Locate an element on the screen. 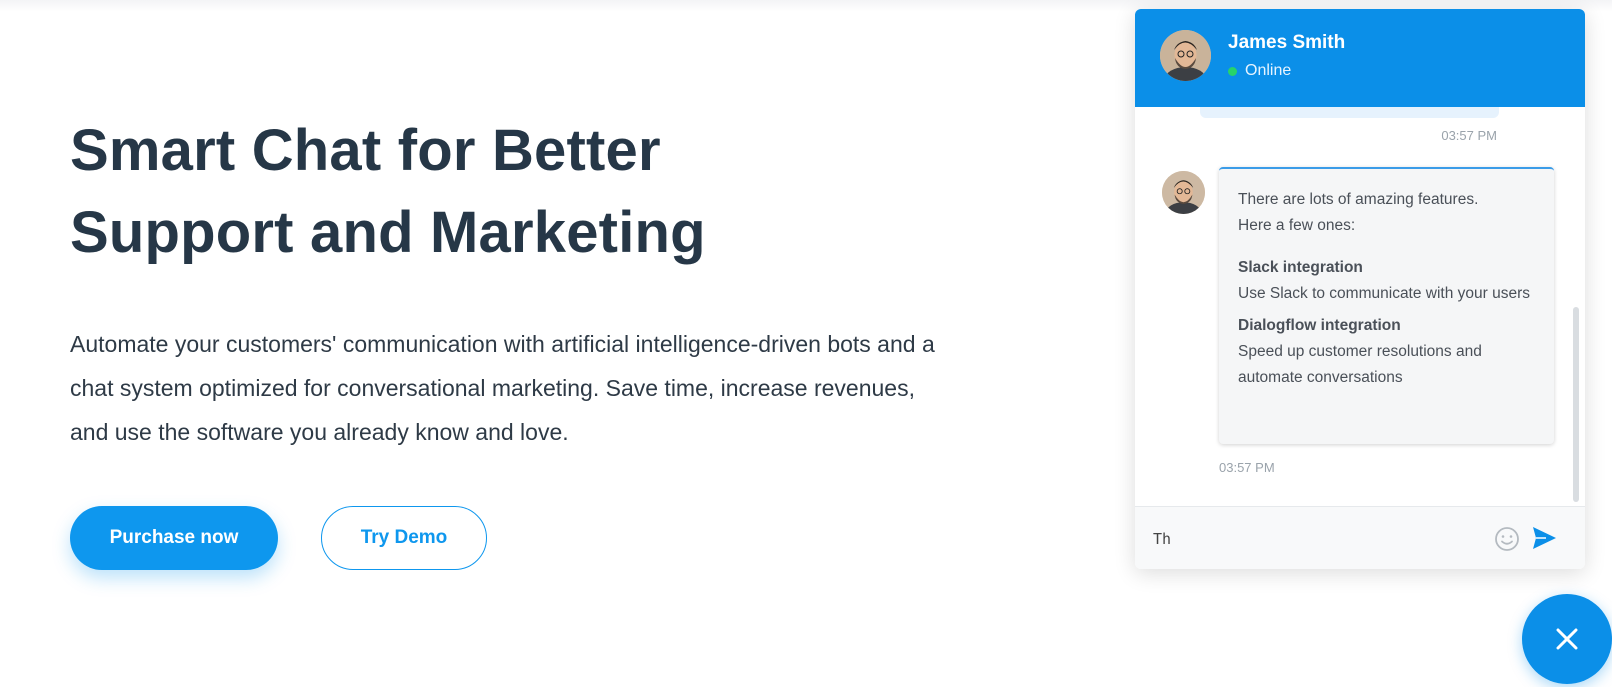 This screenshot has height=687, width=1612. status-label: Online is located at coordinates (1268, 70).